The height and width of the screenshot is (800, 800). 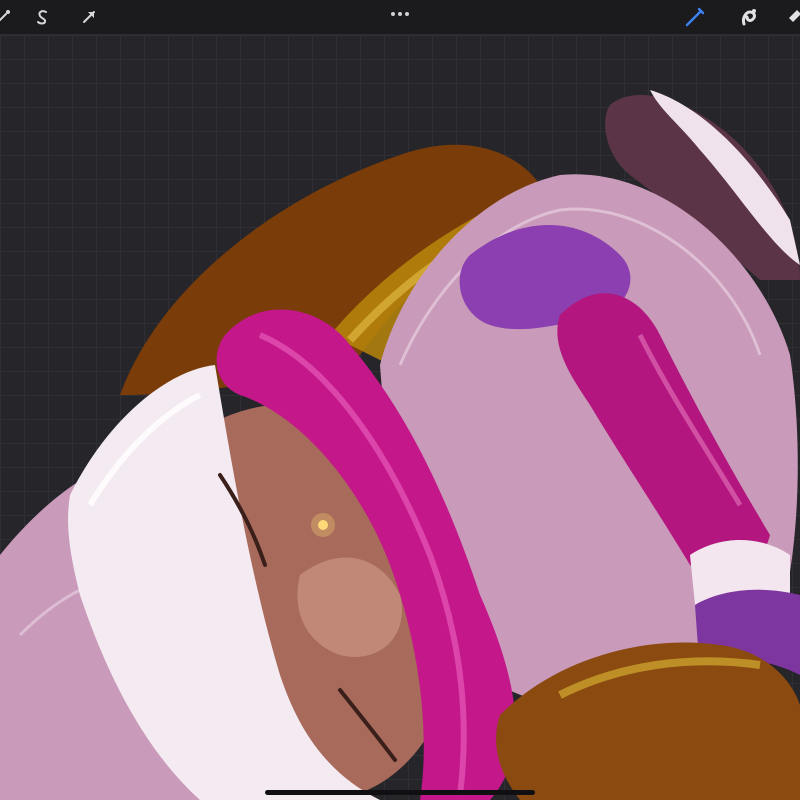 I want to click on eraser-icon, so click(x=792, y=17).